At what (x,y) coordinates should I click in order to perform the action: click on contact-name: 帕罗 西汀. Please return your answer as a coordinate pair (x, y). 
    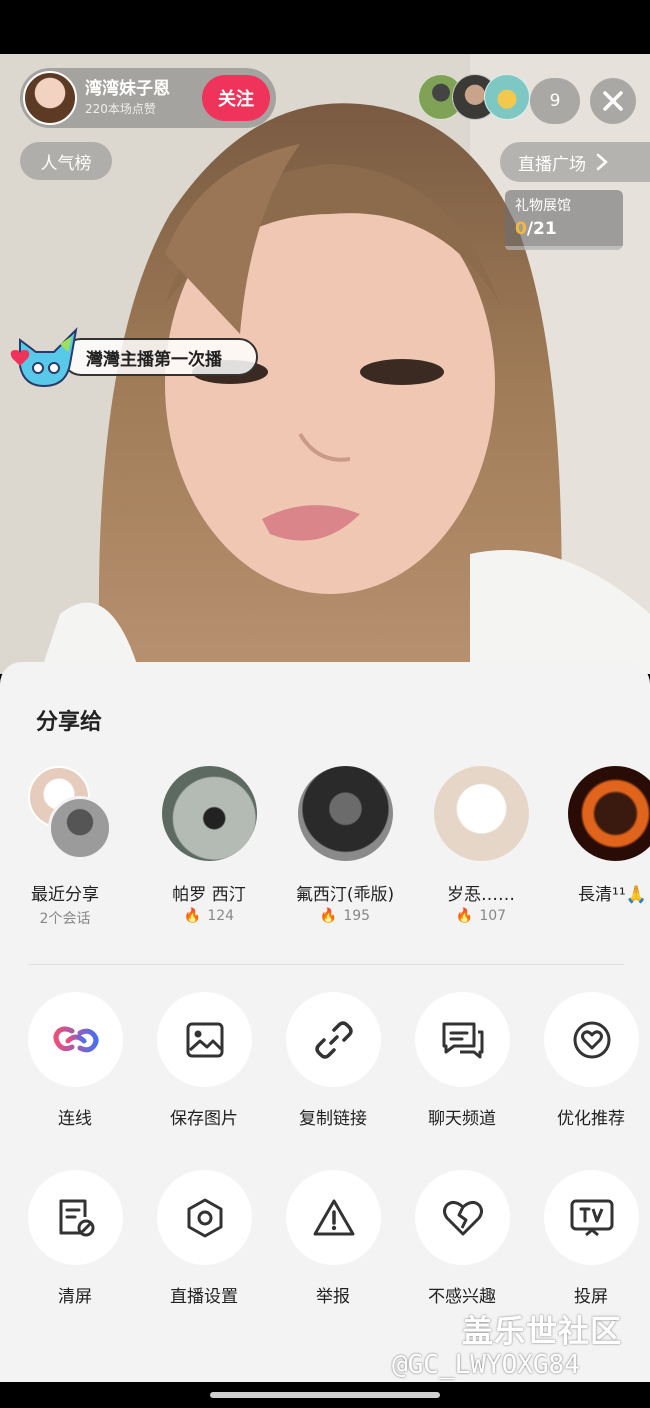
    Looking at the image, I should click on (209, 895).